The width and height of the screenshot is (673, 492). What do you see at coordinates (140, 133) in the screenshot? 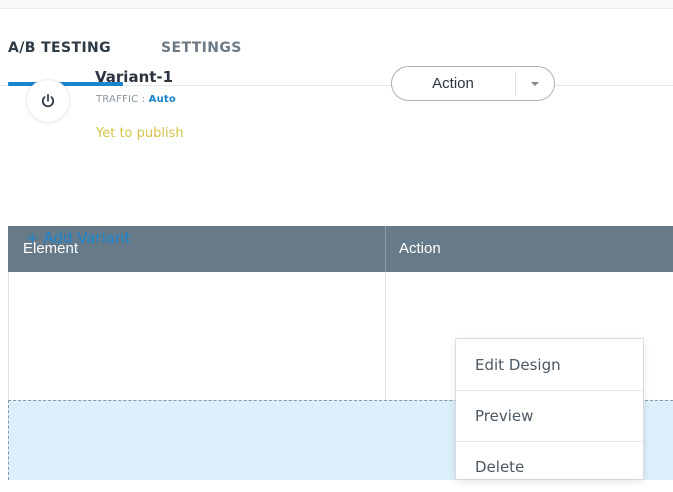
I see `status-text: Yet to publish` at bounding box center [140, 133].